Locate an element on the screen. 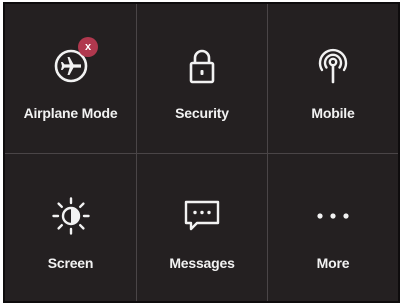  tile-label: More is located at coordinates (333, 263).